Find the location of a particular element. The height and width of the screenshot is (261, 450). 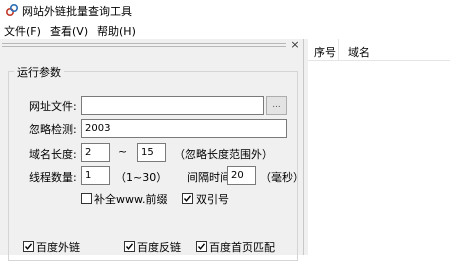

group-title: 运行参数 is located at coordinates (39, 72).